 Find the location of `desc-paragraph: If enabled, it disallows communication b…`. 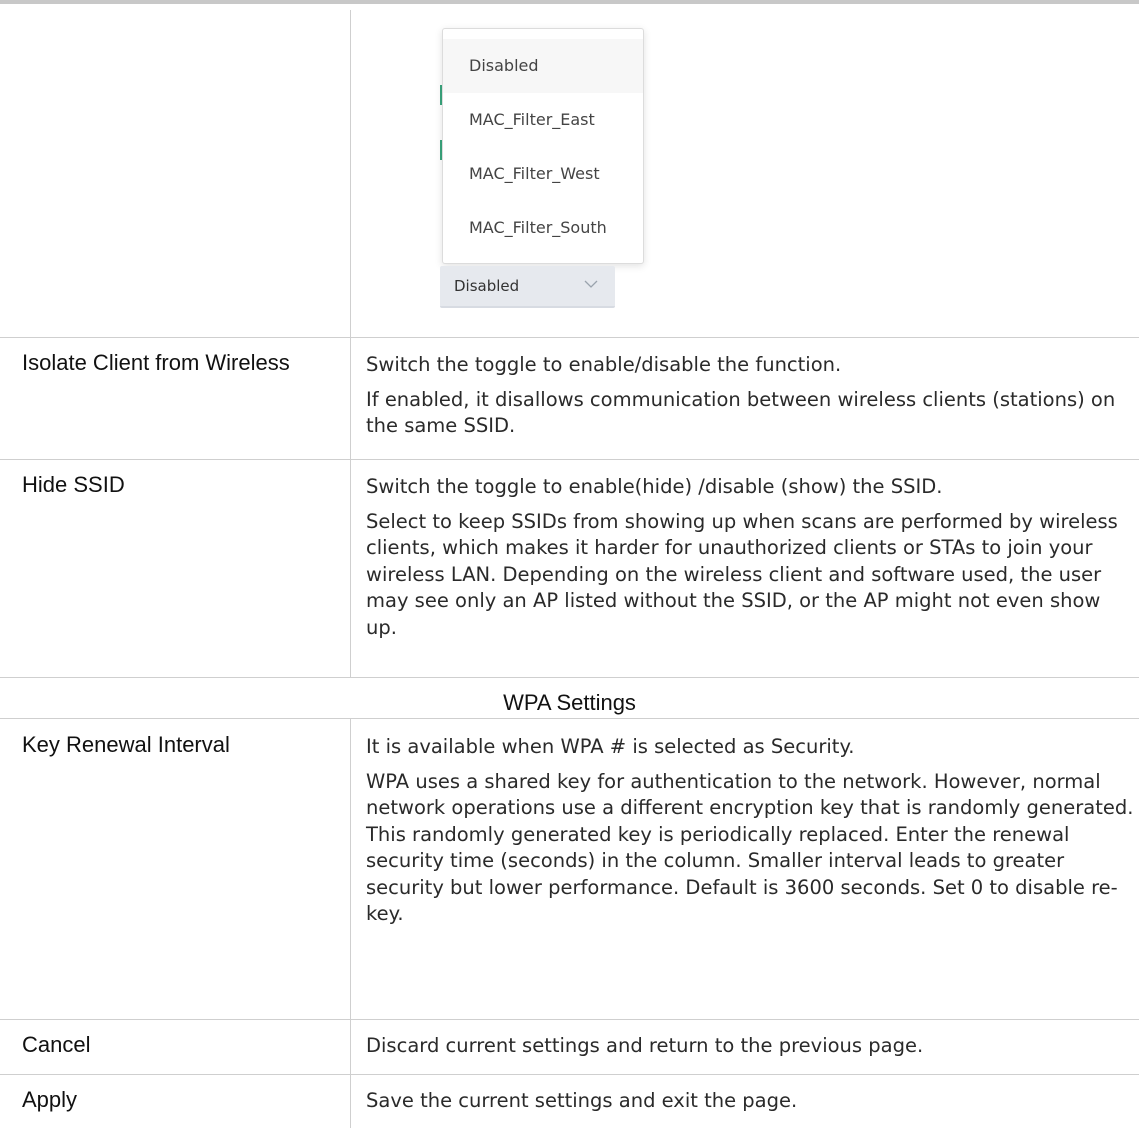

desc-paragraph: If enabled, it disallows communication b… is located at coordinates (741, 412).